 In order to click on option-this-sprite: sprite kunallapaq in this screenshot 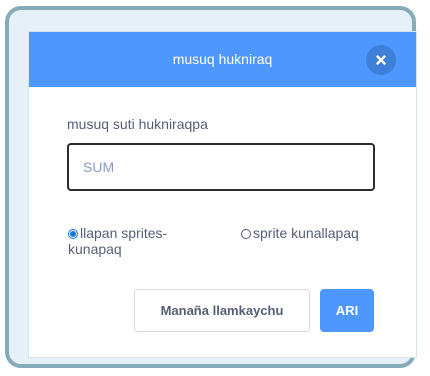, I will do `click(316, 233)`.